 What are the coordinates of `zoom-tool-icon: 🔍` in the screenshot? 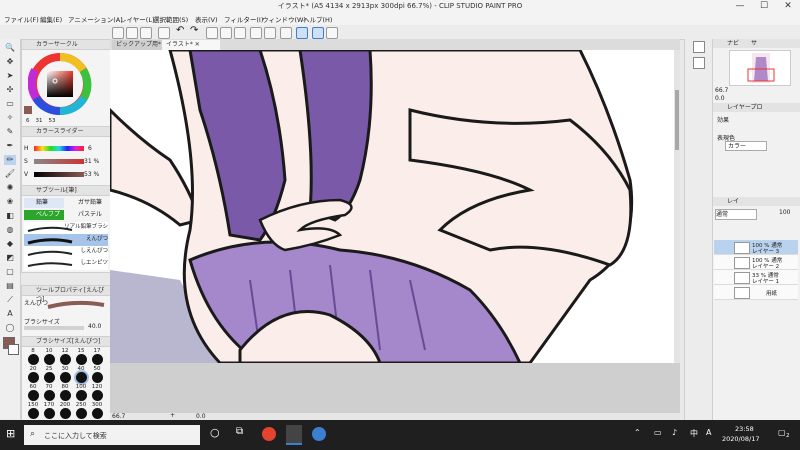 It's located at (10, 48).